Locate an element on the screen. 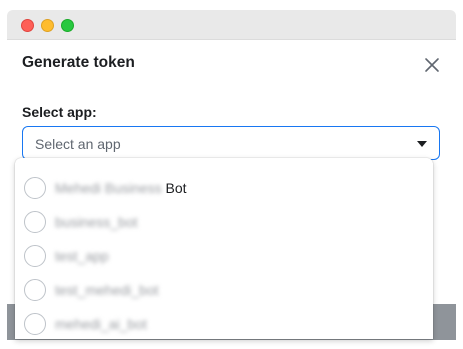 Image resolution: width=463 pixels, height=349 pixels. app-option: test_mehedi_bot is located at coordinates (224, 289).